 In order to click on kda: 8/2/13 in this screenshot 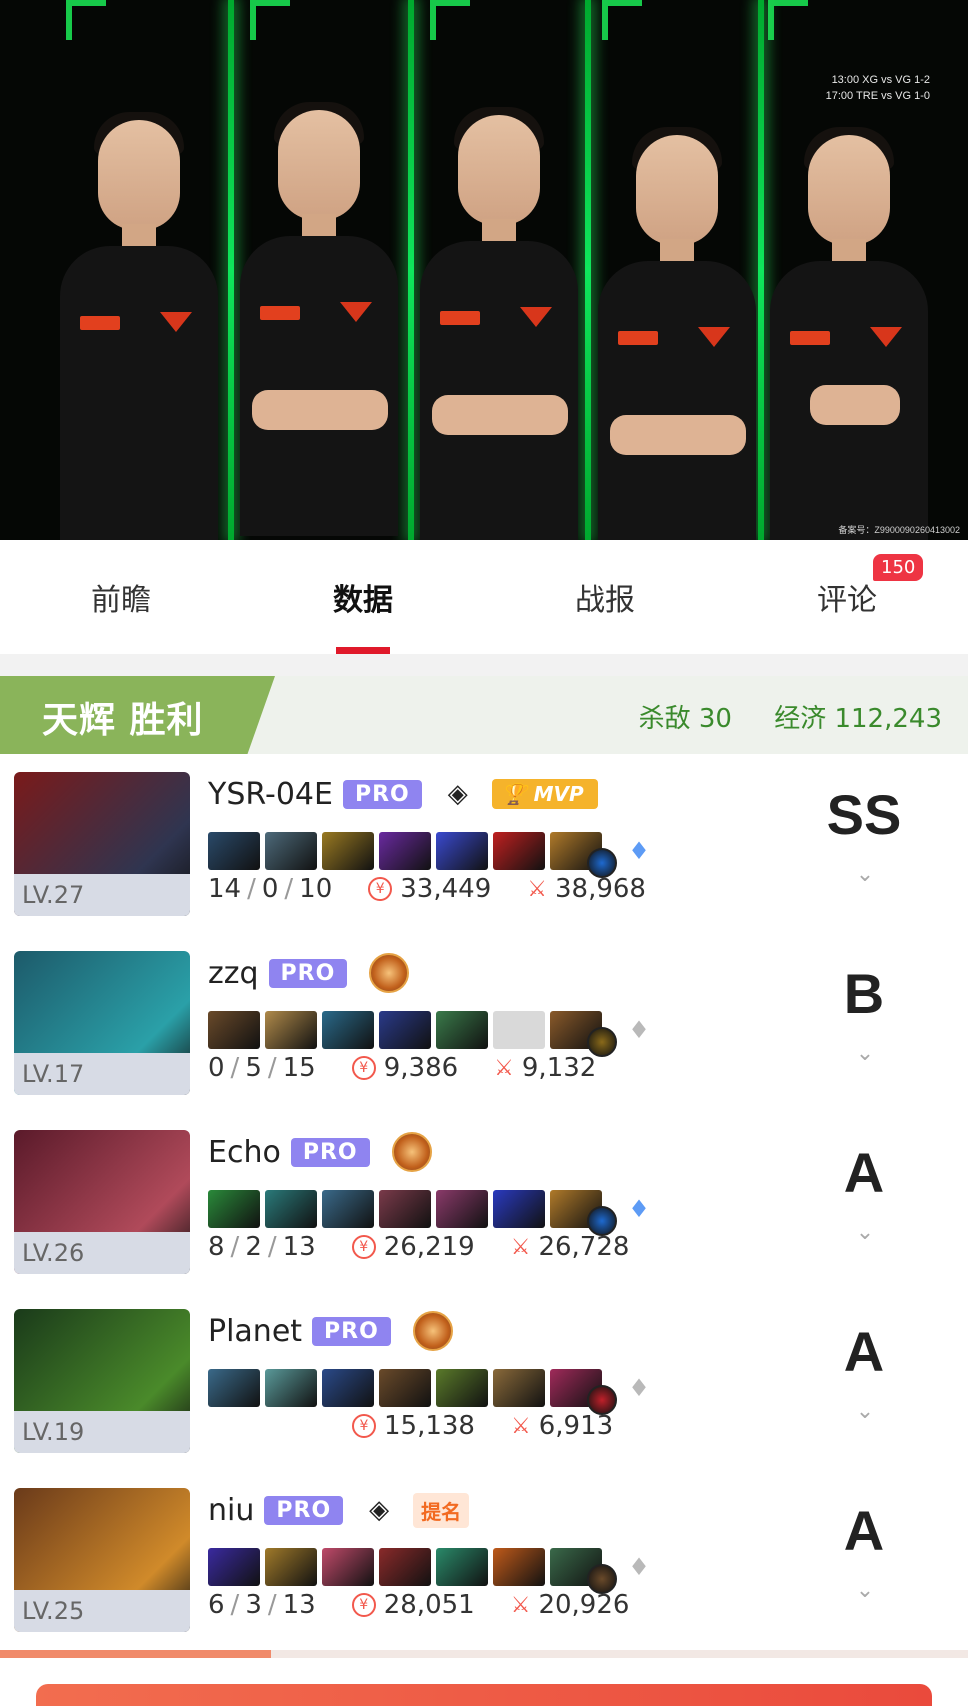, I will do `click(262, 1247)`.